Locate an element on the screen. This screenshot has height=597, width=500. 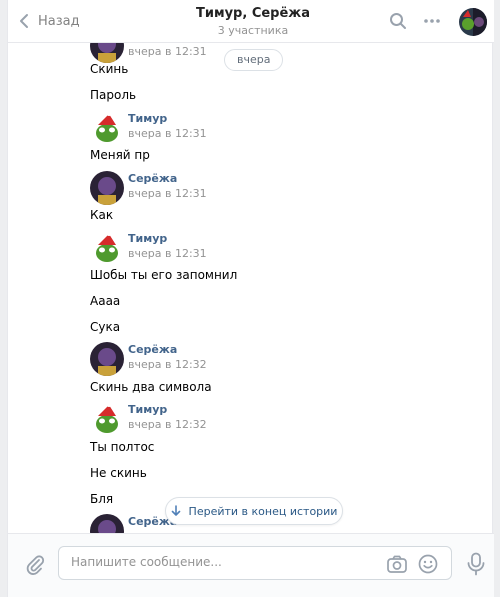
scroll-to-end-button: Перейти в конец истории is located at coordinates (254, 511).